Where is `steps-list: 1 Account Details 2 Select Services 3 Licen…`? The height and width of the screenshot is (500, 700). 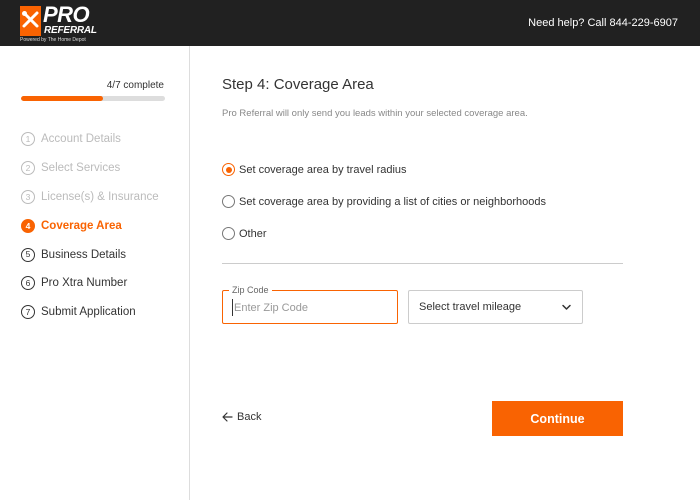
steps-list: 1 Account Details 2 Select Services 3 Licen… is located at coordinates (90, 226).